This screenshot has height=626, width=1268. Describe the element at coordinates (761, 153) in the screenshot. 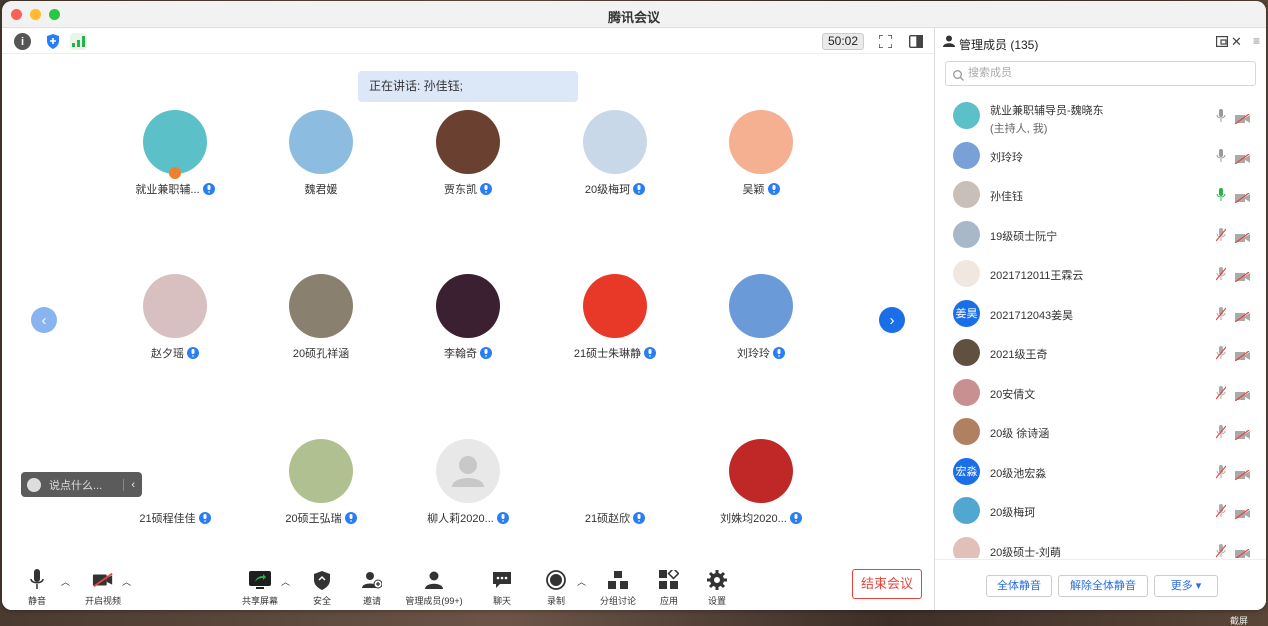

I see `participant-tile: 吴颖` at that location.